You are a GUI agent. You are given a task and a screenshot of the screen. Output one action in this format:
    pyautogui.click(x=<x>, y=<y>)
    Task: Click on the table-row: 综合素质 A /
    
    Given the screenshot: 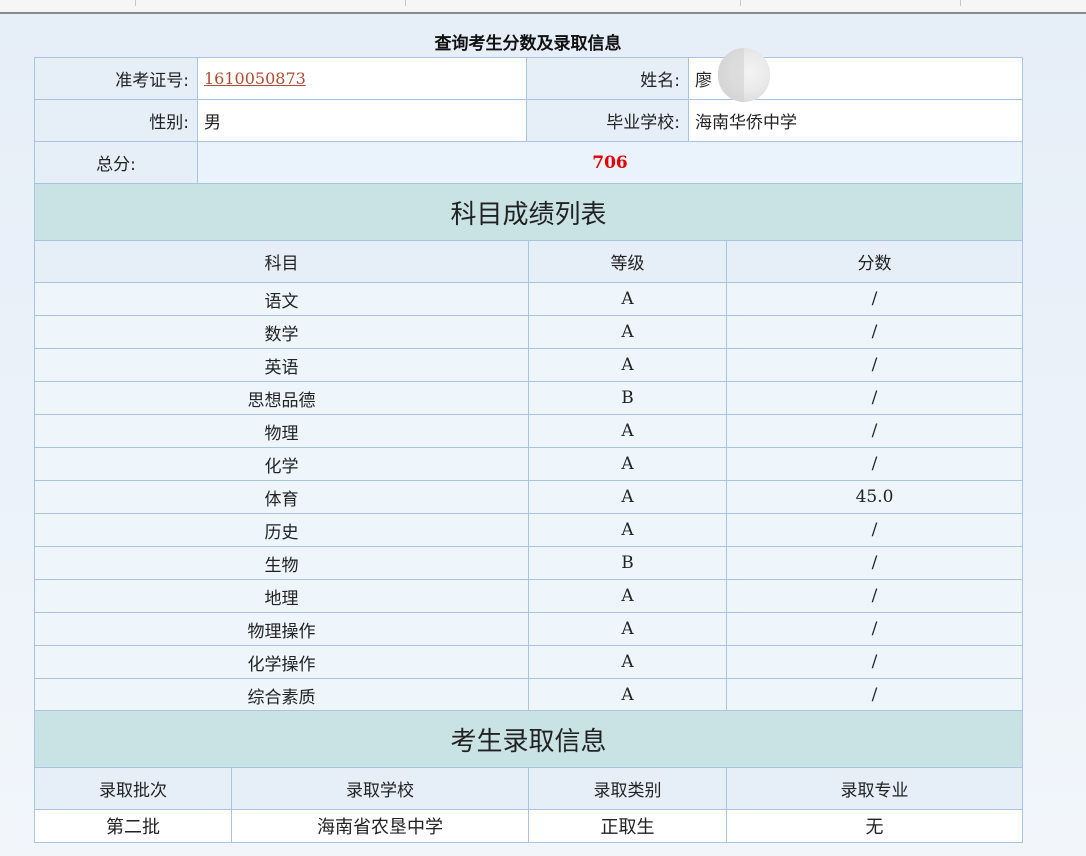 What is the action you would take?
    pyautogui.click(x=529, y=695)
    